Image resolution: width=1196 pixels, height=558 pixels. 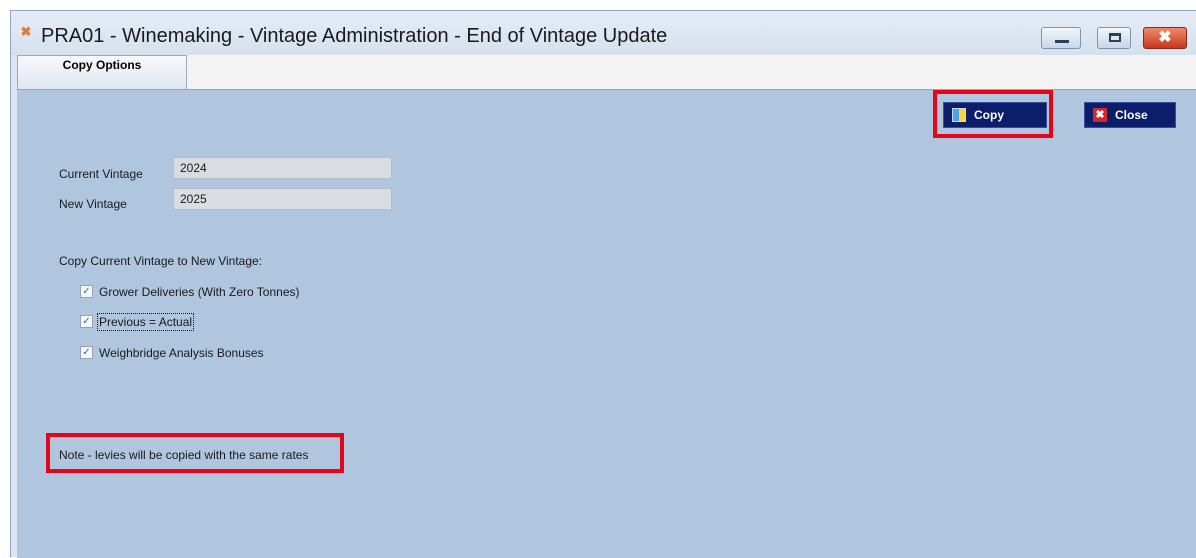 I want to click on window-close-button: ✖, so click(x=1165, y=38).